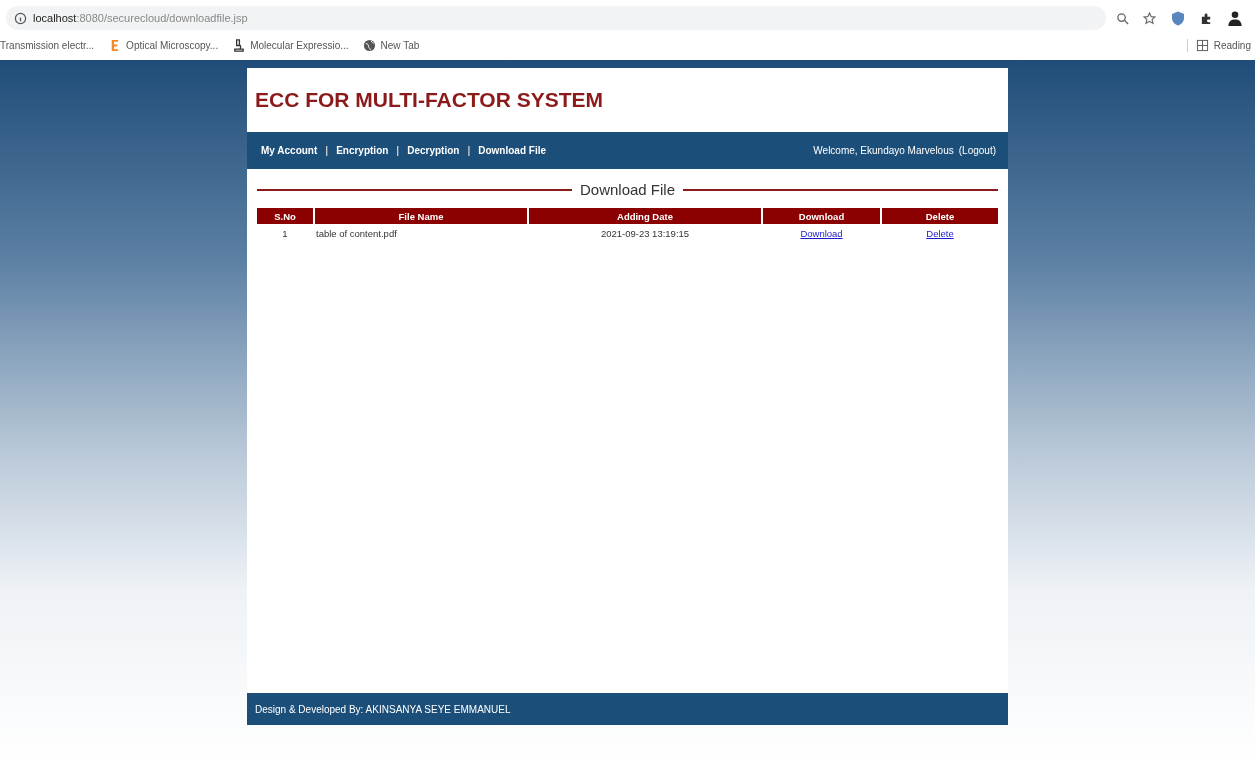 This screenshot has height=765, width=1255. Describe the element at coordinates (356, 233) in the screenshot. I see `table-cell-text: table of content.pdf` at that location.